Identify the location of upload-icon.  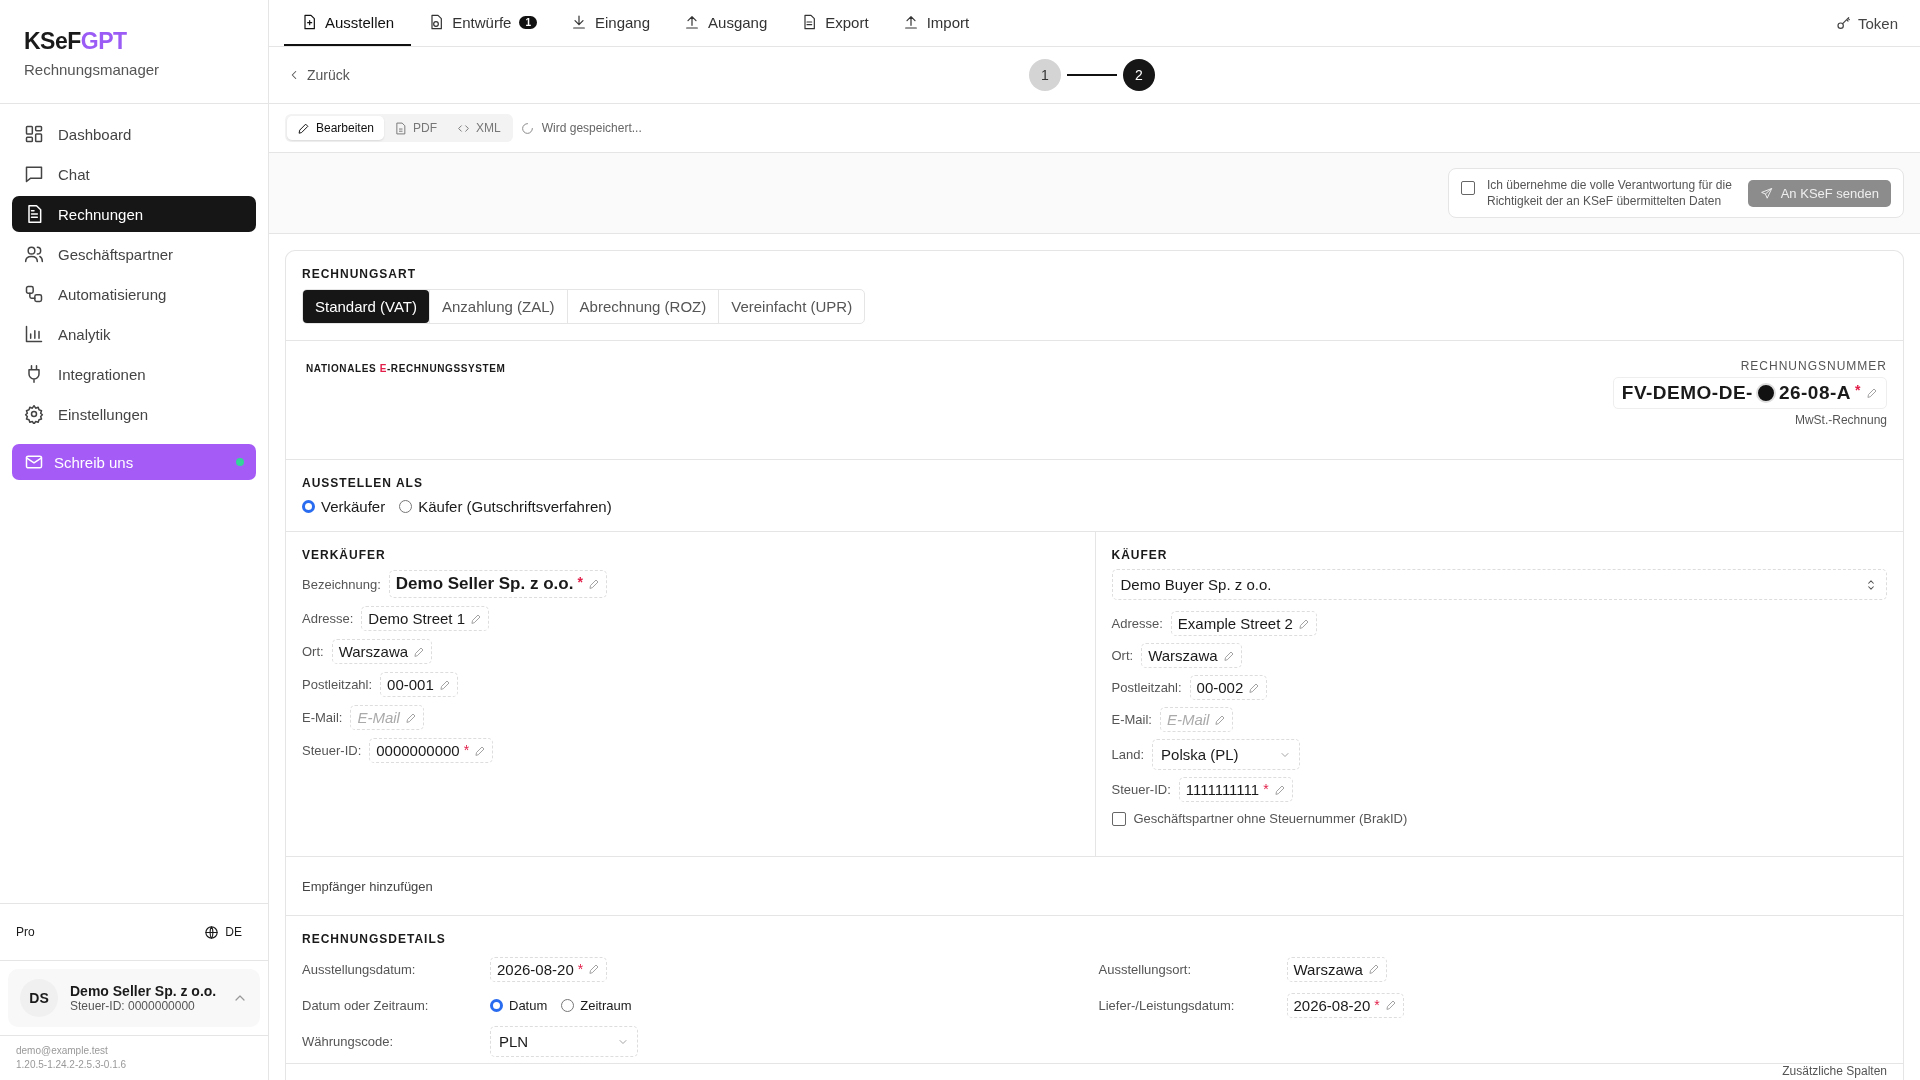
(692, 22).